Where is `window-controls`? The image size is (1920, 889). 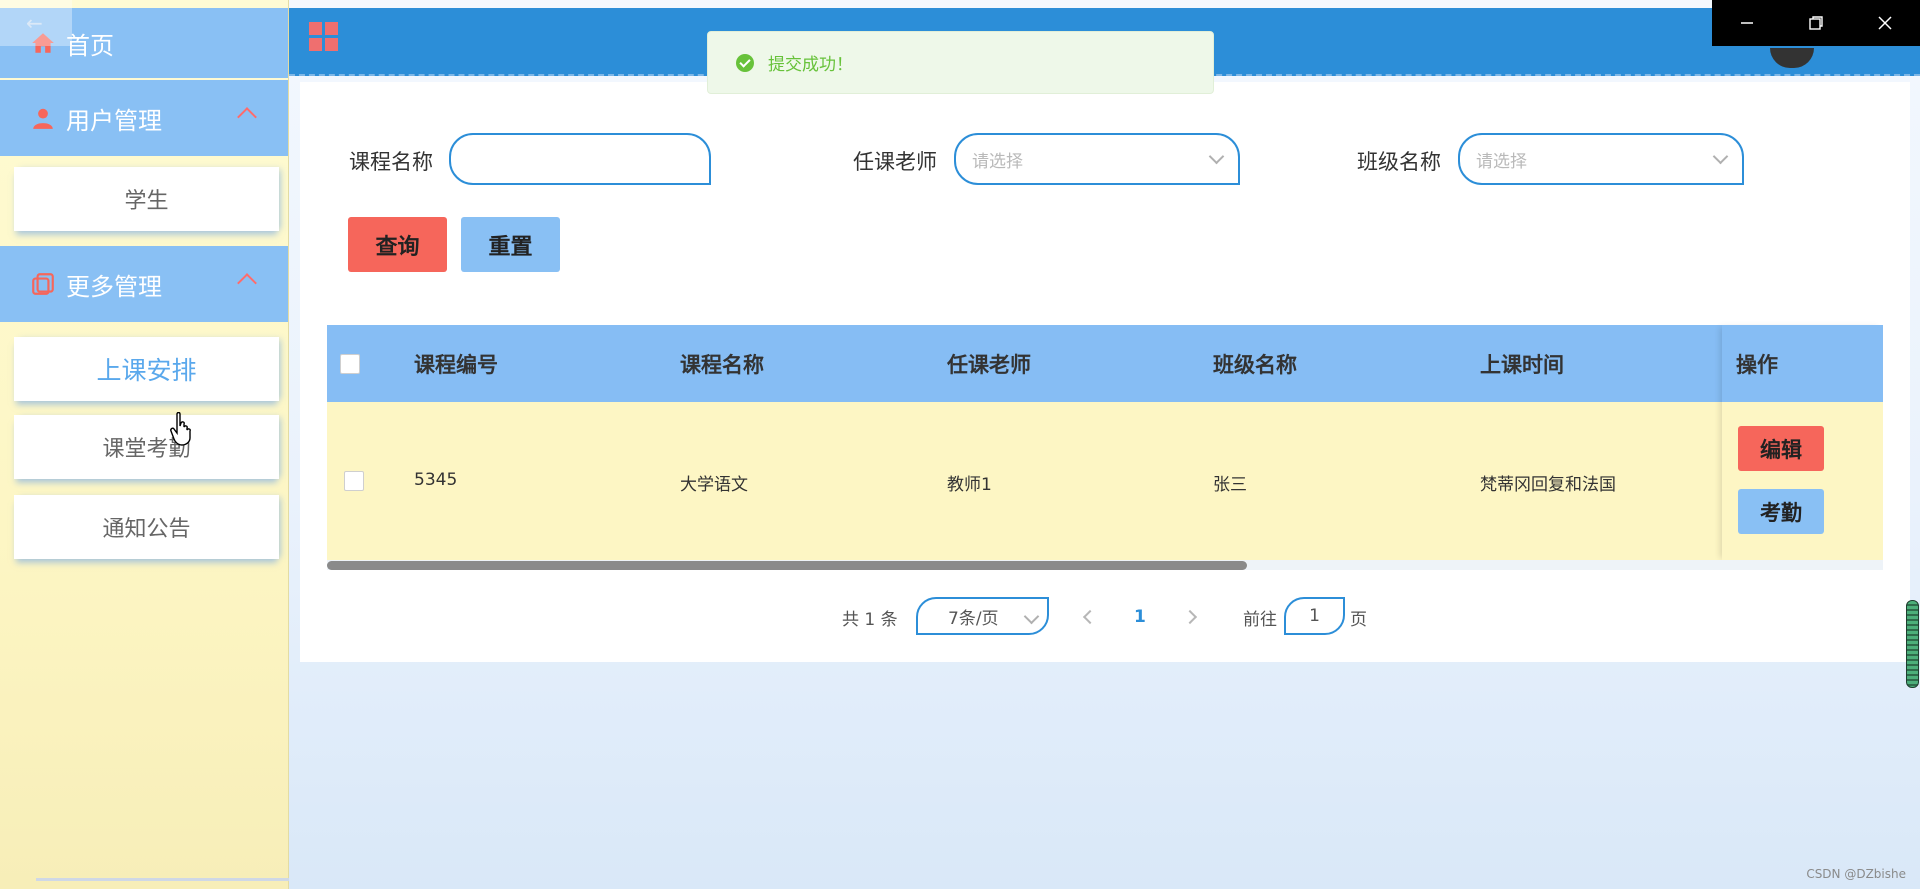 window-controls is located at coordinates (1816, 23).